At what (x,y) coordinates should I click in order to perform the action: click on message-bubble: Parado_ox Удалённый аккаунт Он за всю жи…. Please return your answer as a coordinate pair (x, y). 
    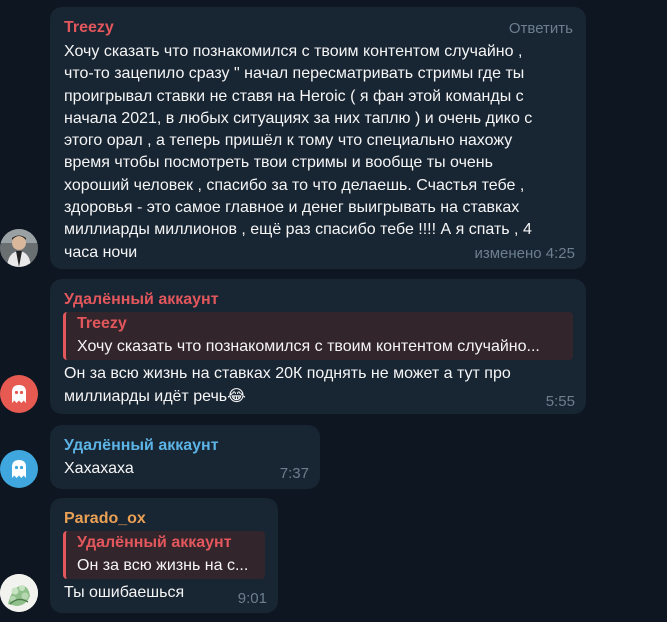
    Looking at the image, I should click on (164, 555).